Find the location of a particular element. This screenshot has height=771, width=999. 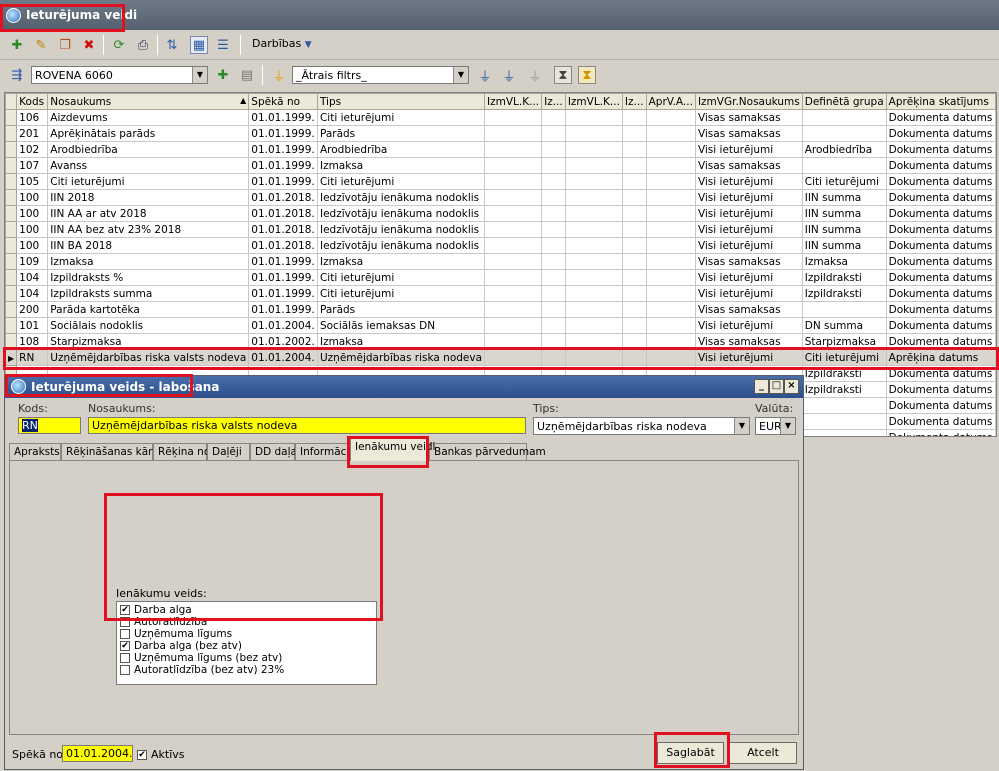

table-cell: Starpizmaksa is located at coordinates (148, 341).